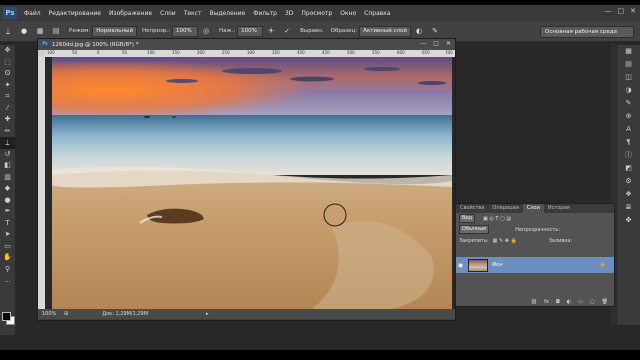  I want to click on minimize-button: —, so click(608, 11).